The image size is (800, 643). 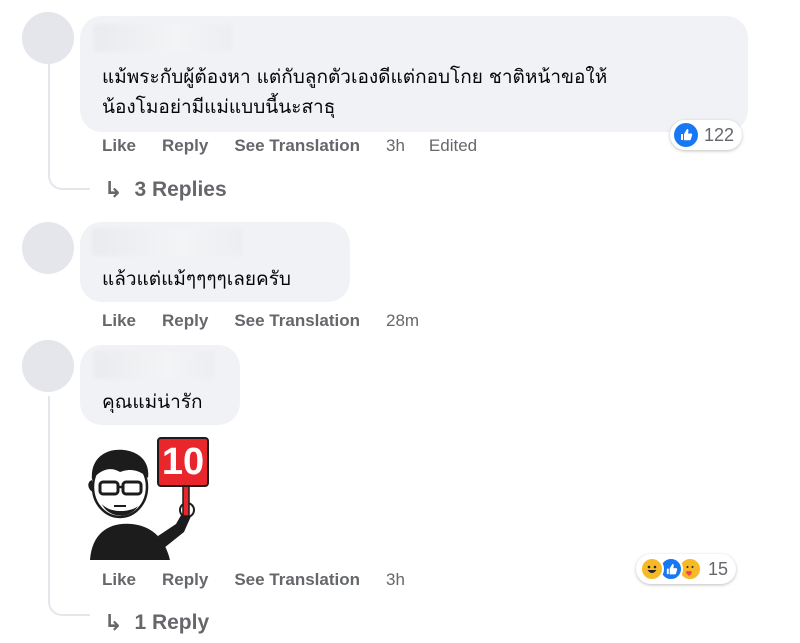 I want to click on haha-icon, so click(x=652, y=569).